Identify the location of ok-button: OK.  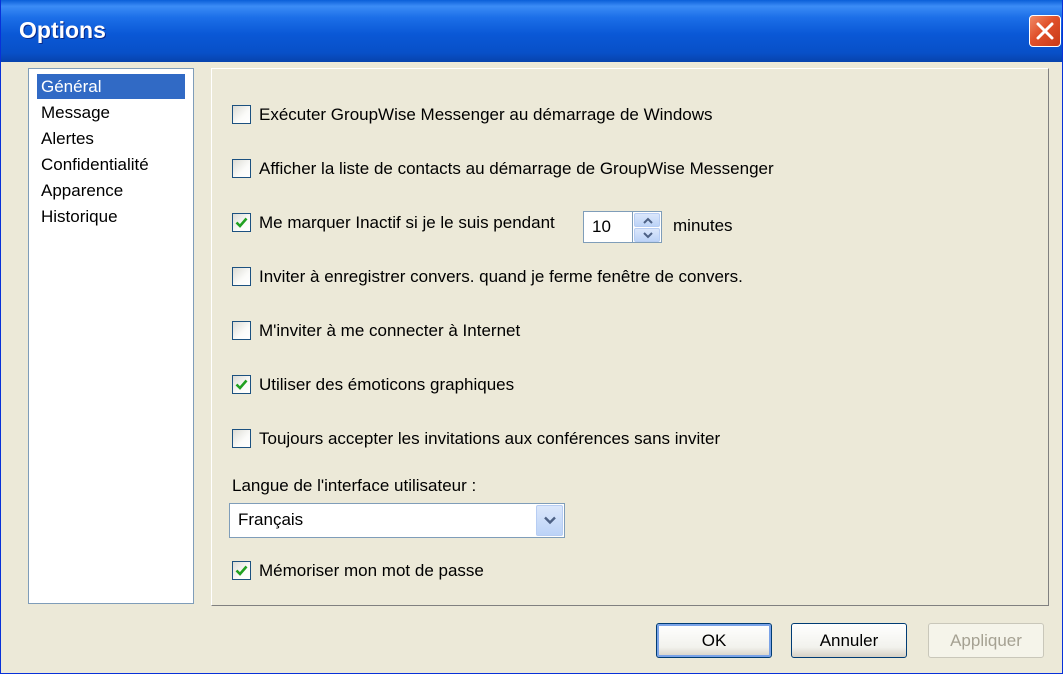
(714, 640).